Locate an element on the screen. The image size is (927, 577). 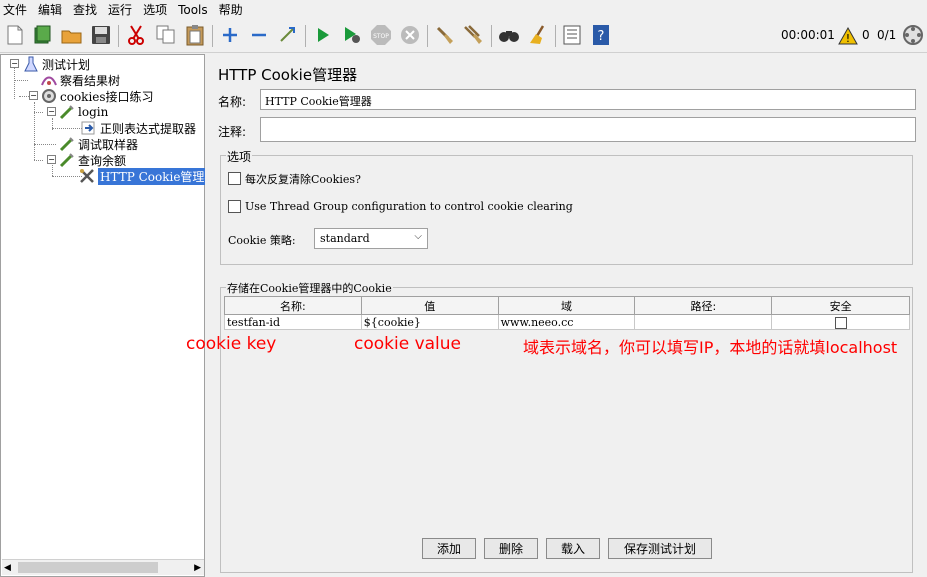
add-button: 添加 is located at coordinates (449, 548).